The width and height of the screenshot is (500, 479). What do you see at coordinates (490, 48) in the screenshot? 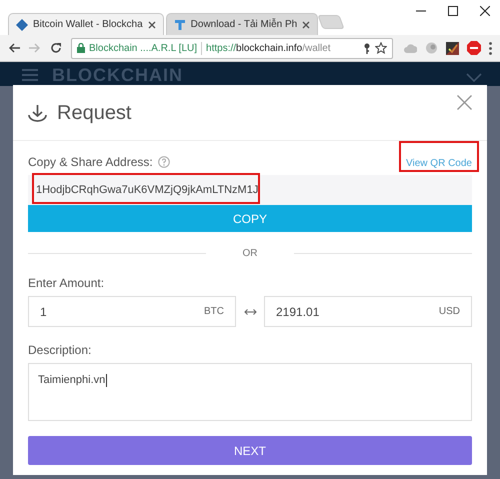
I see `menu-icon` at bounding box center [490, 48].